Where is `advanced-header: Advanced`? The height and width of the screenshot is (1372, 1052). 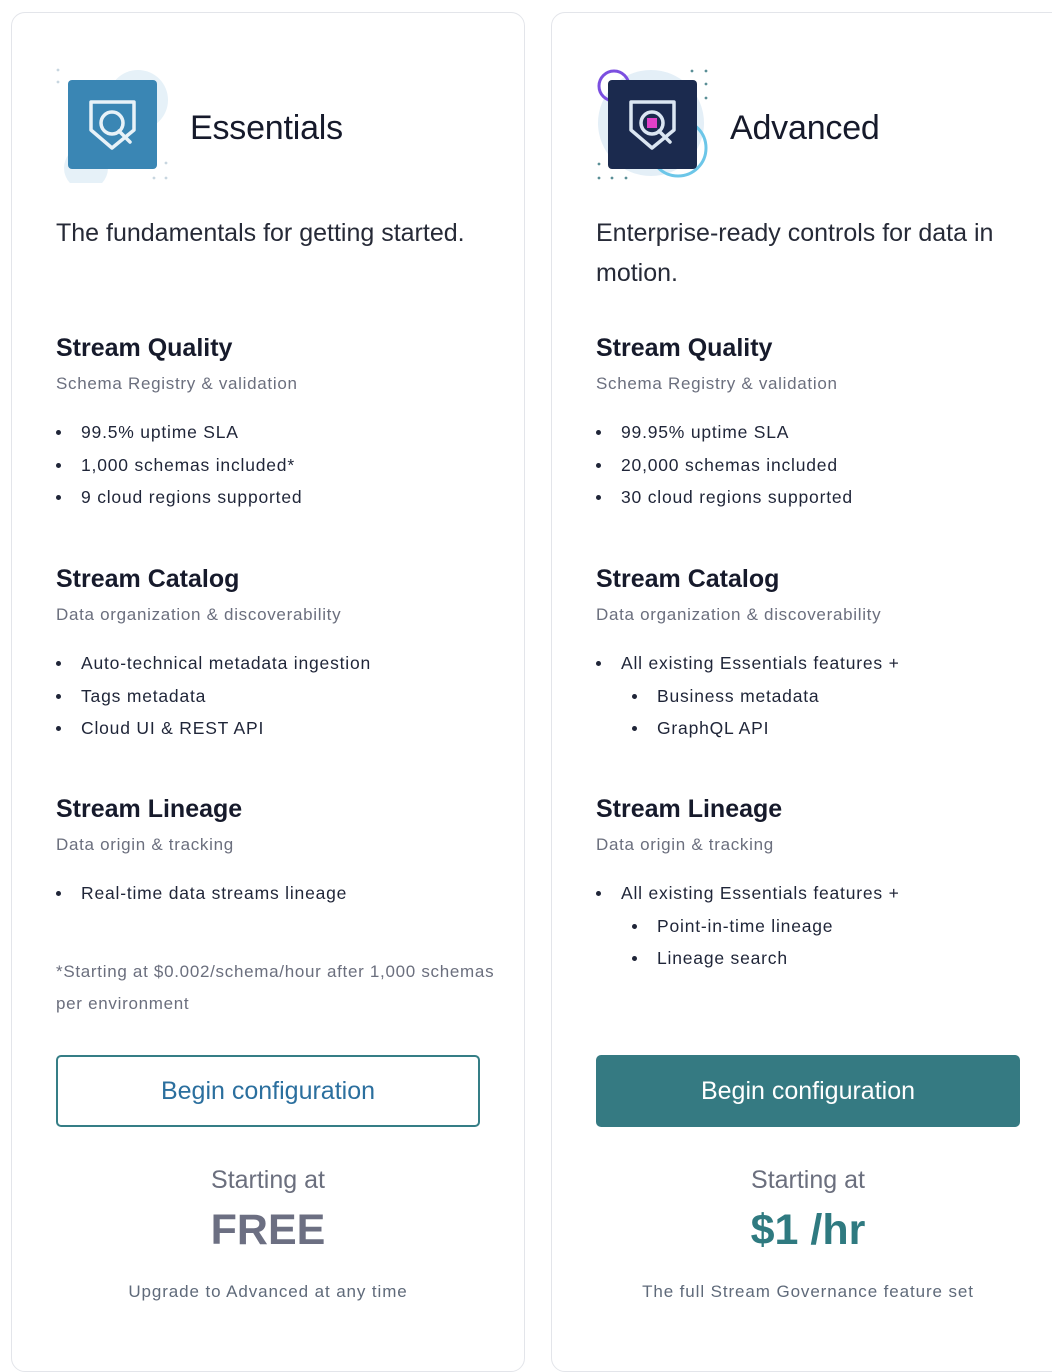
advanced-header: Advanced is located at coordinates (816, 128).